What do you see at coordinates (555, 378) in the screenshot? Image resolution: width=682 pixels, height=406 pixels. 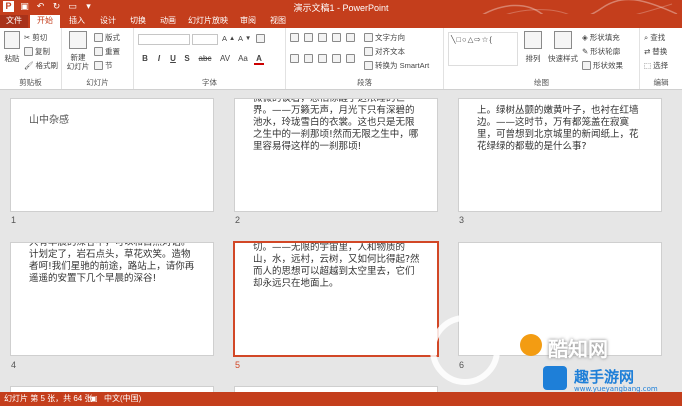 I see `watermark-phone-icon` at bounding box center [555, 378].